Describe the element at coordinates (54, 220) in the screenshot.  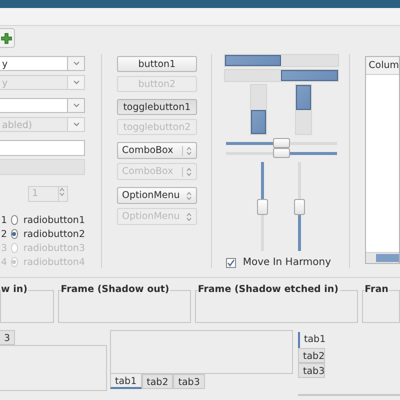
I see `radio-label: radiobutton1` at that location.